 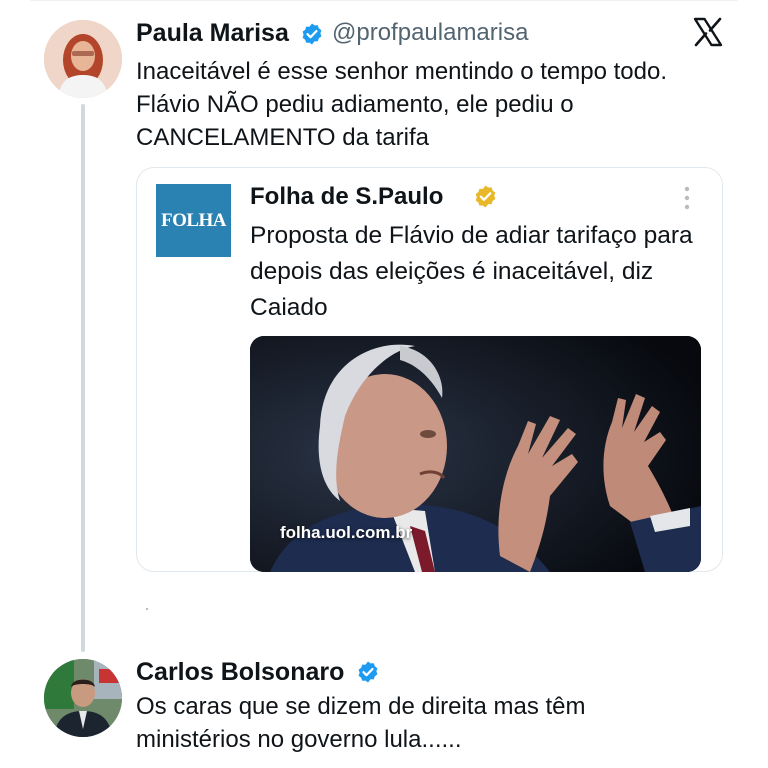 What do you see at coordinates (430, 33) in the screenshot?
I see `author-handle: @profpaulamarisa` at bounding box center [430, 33].